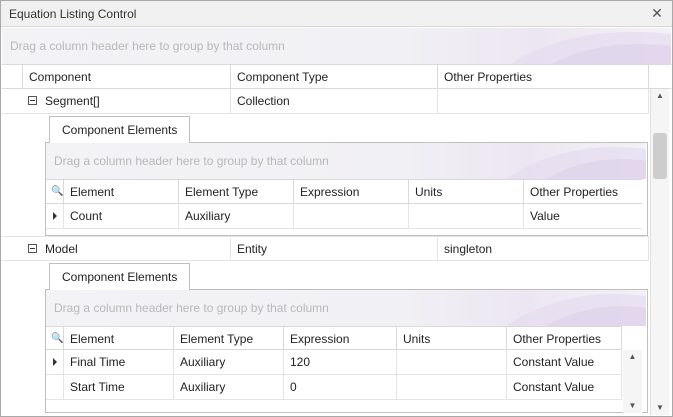 The image size is (673, 417). What do you see at coordinates (119, 362) in the screenshot?
I see `element-cell: Final Time` at bounding box center [119, 362].